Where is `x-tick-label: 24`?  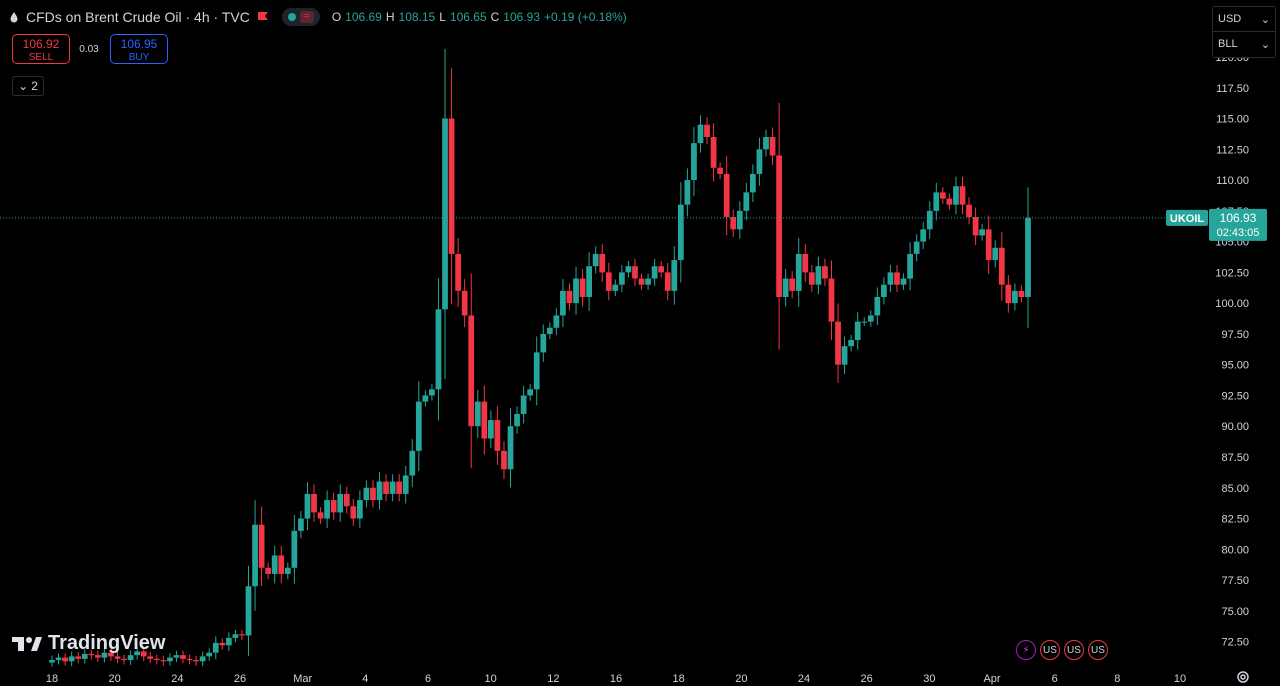 x-tick-label: 24 is located at coordinates (804, 679).